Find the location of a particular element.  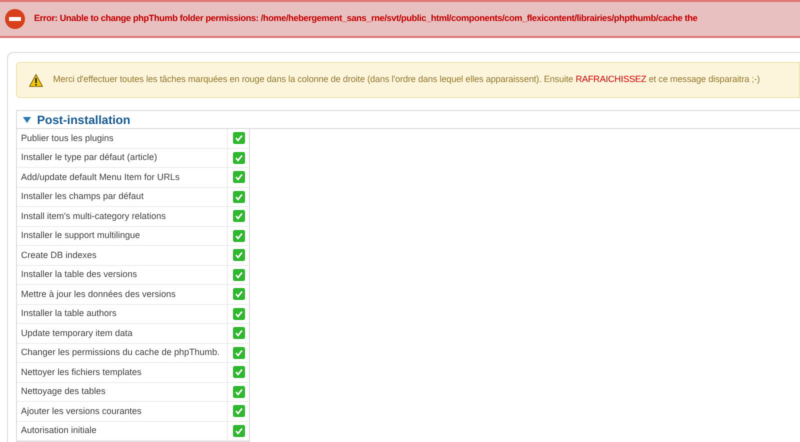

task-label: Add/update default Menu Item for URLs is located at coordinates (122, 177).